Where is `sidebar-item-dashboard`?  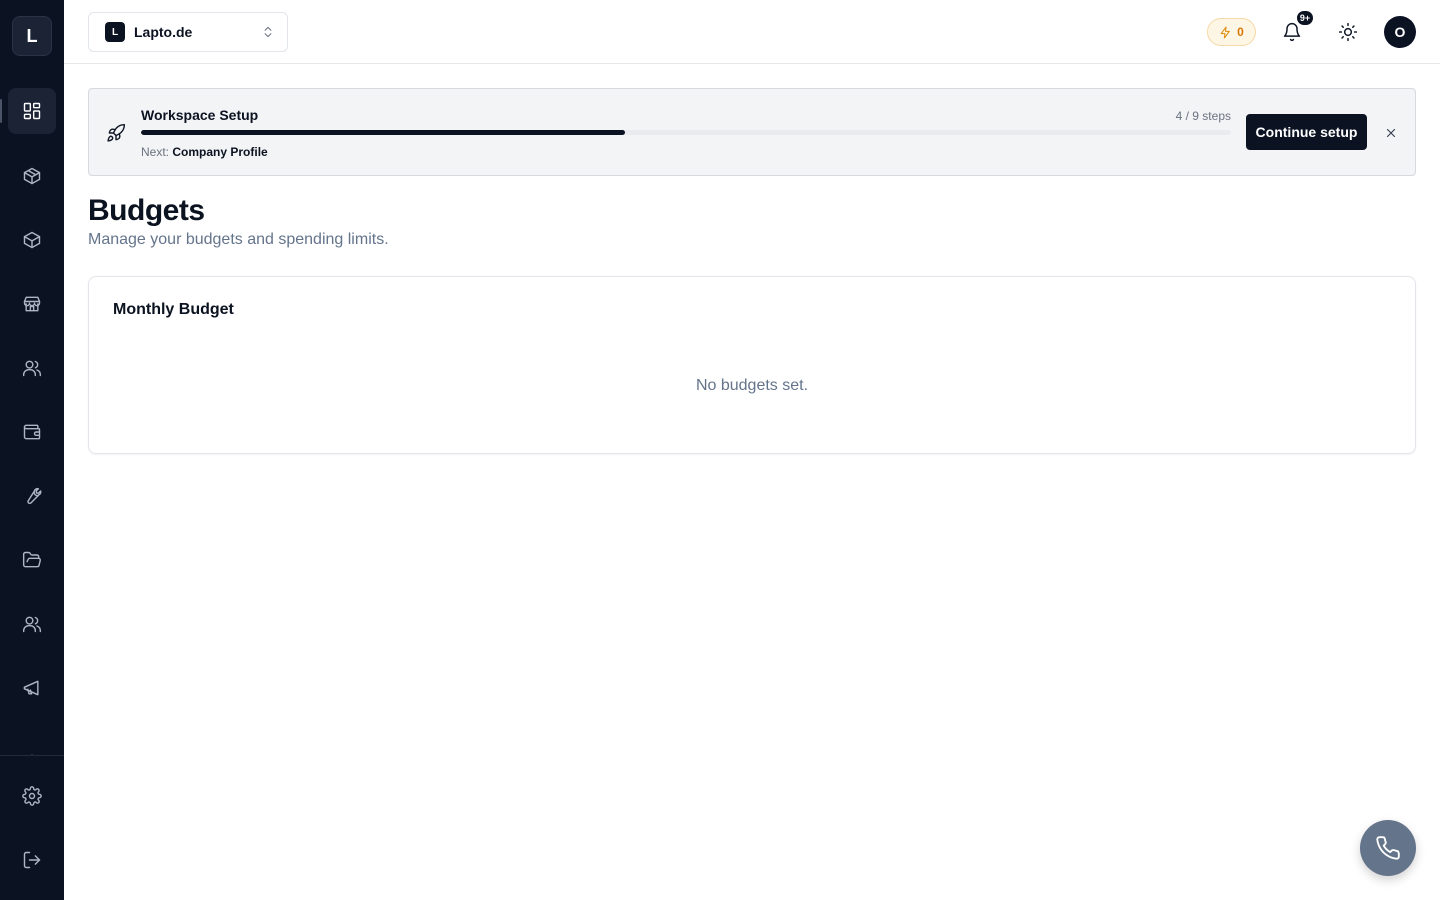
sidebar-item-dashboard is located at coordinates (28, 111).